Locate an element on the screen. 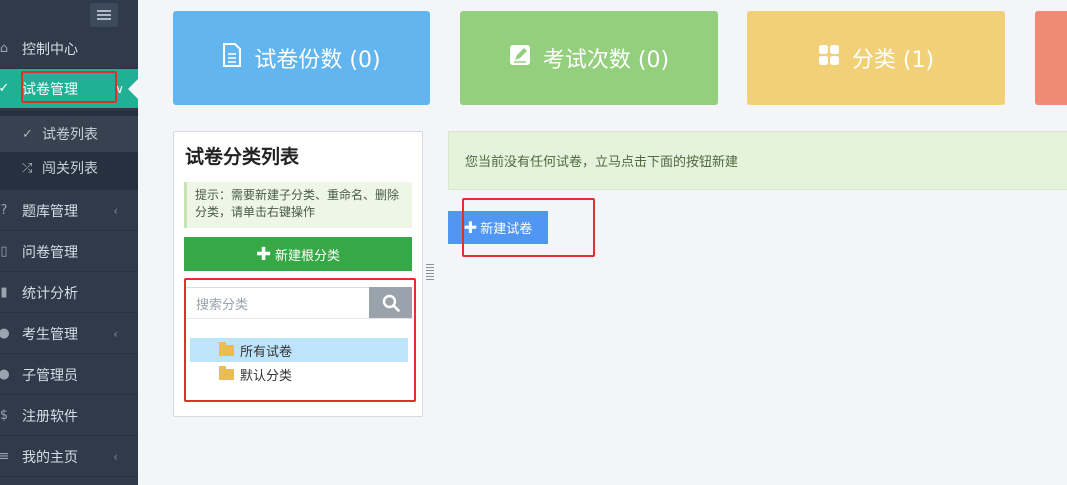 The height and width of the screenshot is (485, 1067). plus-icon: ✚ is located at coordinates (263, 254).